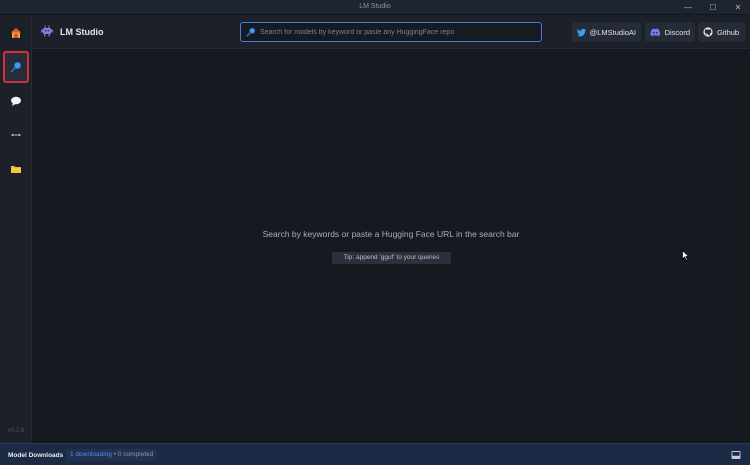  I want to click on arrows-icon, so click(16, 135).